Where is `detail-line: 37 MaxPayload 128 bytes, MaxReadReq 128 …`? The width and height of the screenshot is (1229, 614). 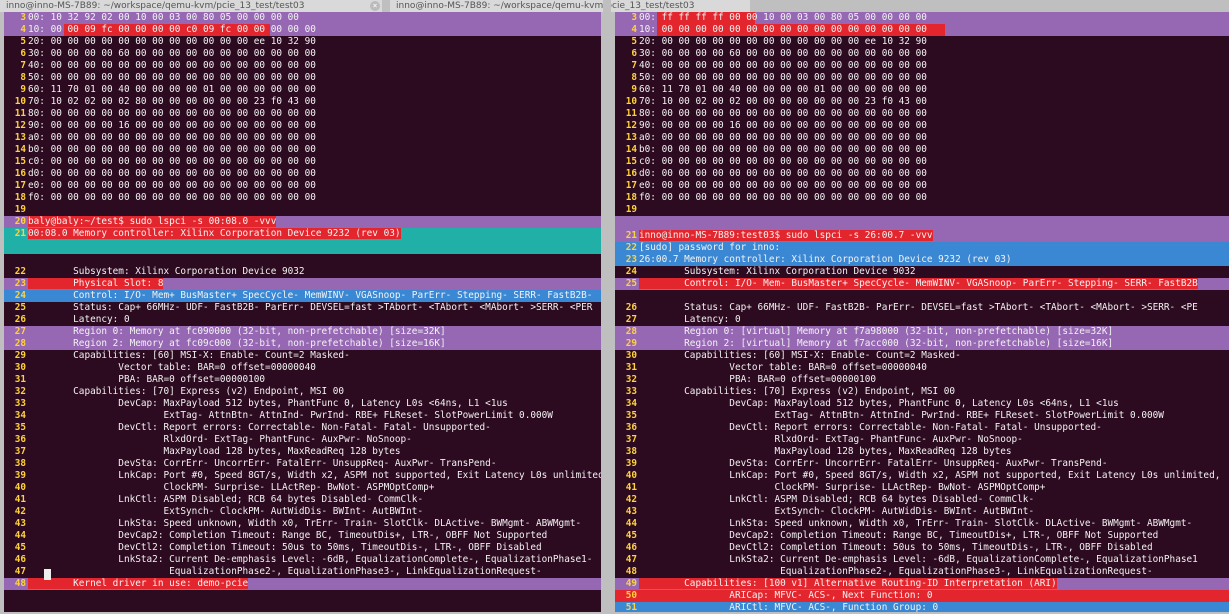 detail-line: 37 MaxPayload 128 bytes, MaxReadReq 128 … is located at coordinates (207, 451).